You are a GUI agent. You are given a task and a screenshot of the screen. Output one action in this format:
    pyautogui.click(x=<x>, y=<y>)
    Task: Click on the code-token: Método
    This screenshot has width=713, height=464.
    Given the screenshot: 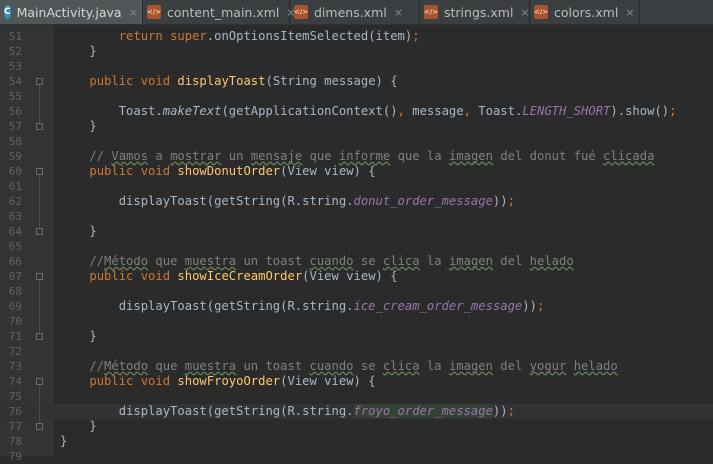 What is the action you would take?
    pyautogui.click(x=126, y=366)
    